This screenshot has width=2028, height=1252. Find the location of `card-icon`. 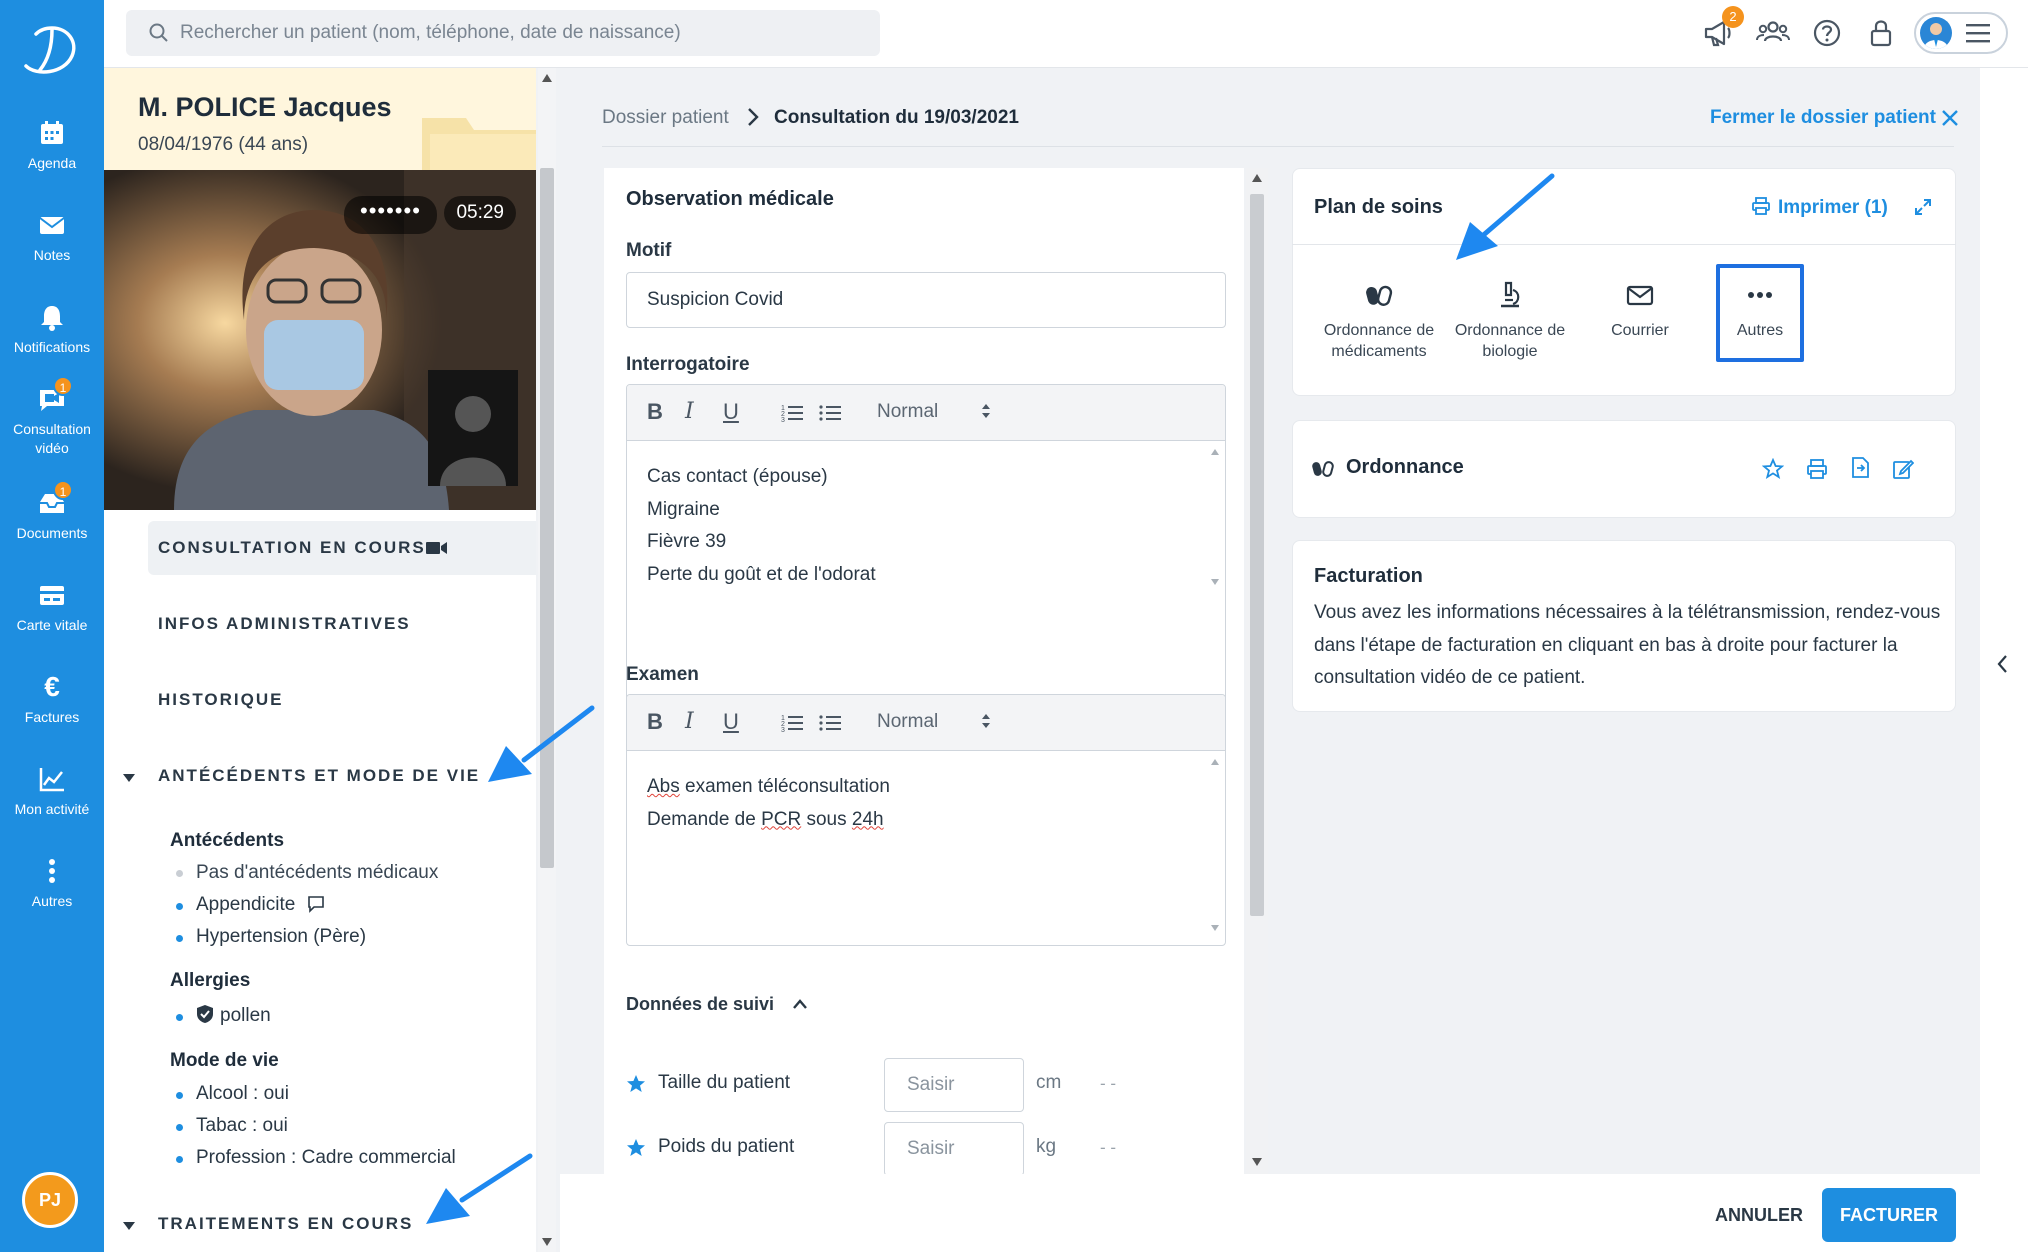

card-icon is located at coordinates (52, 595).